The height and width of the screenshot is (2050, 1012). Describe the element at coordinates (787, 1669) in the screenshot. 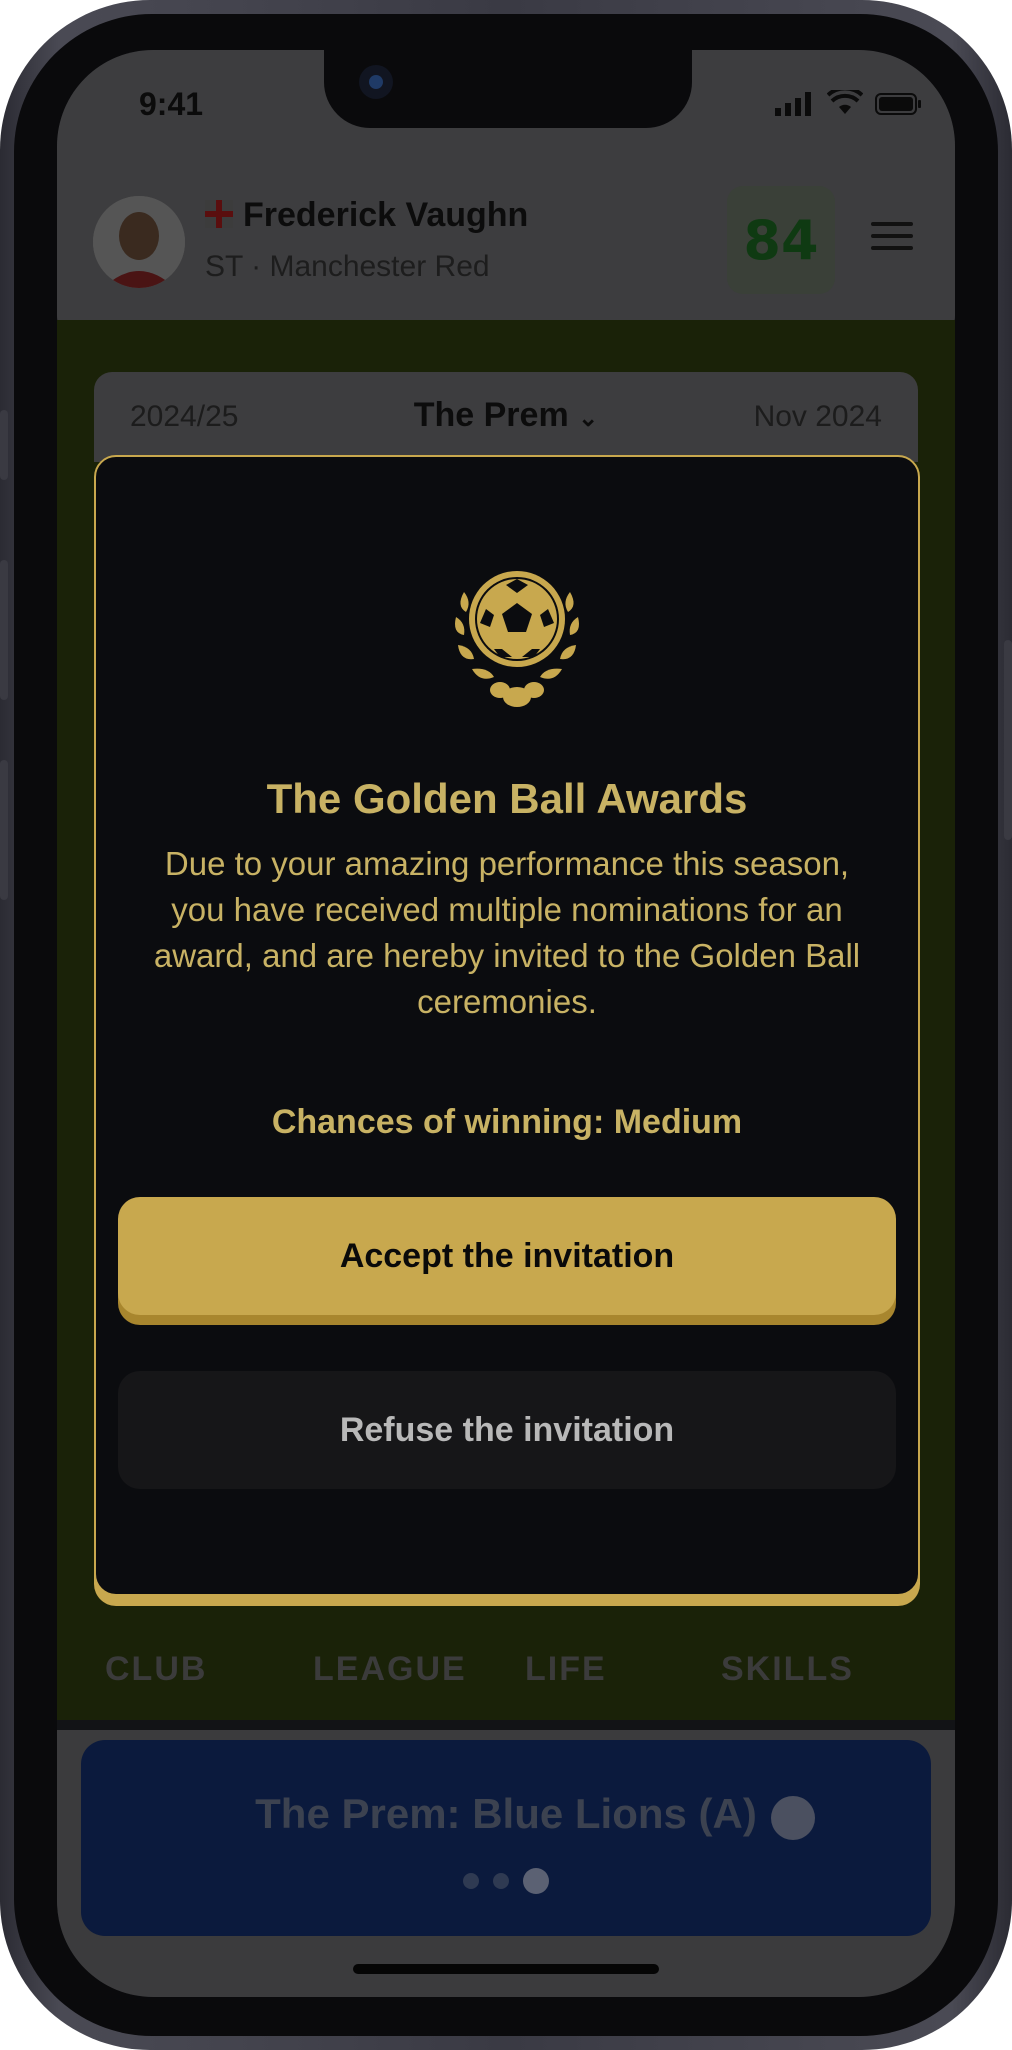

I see `nav-skills: SKILLS` at that location.